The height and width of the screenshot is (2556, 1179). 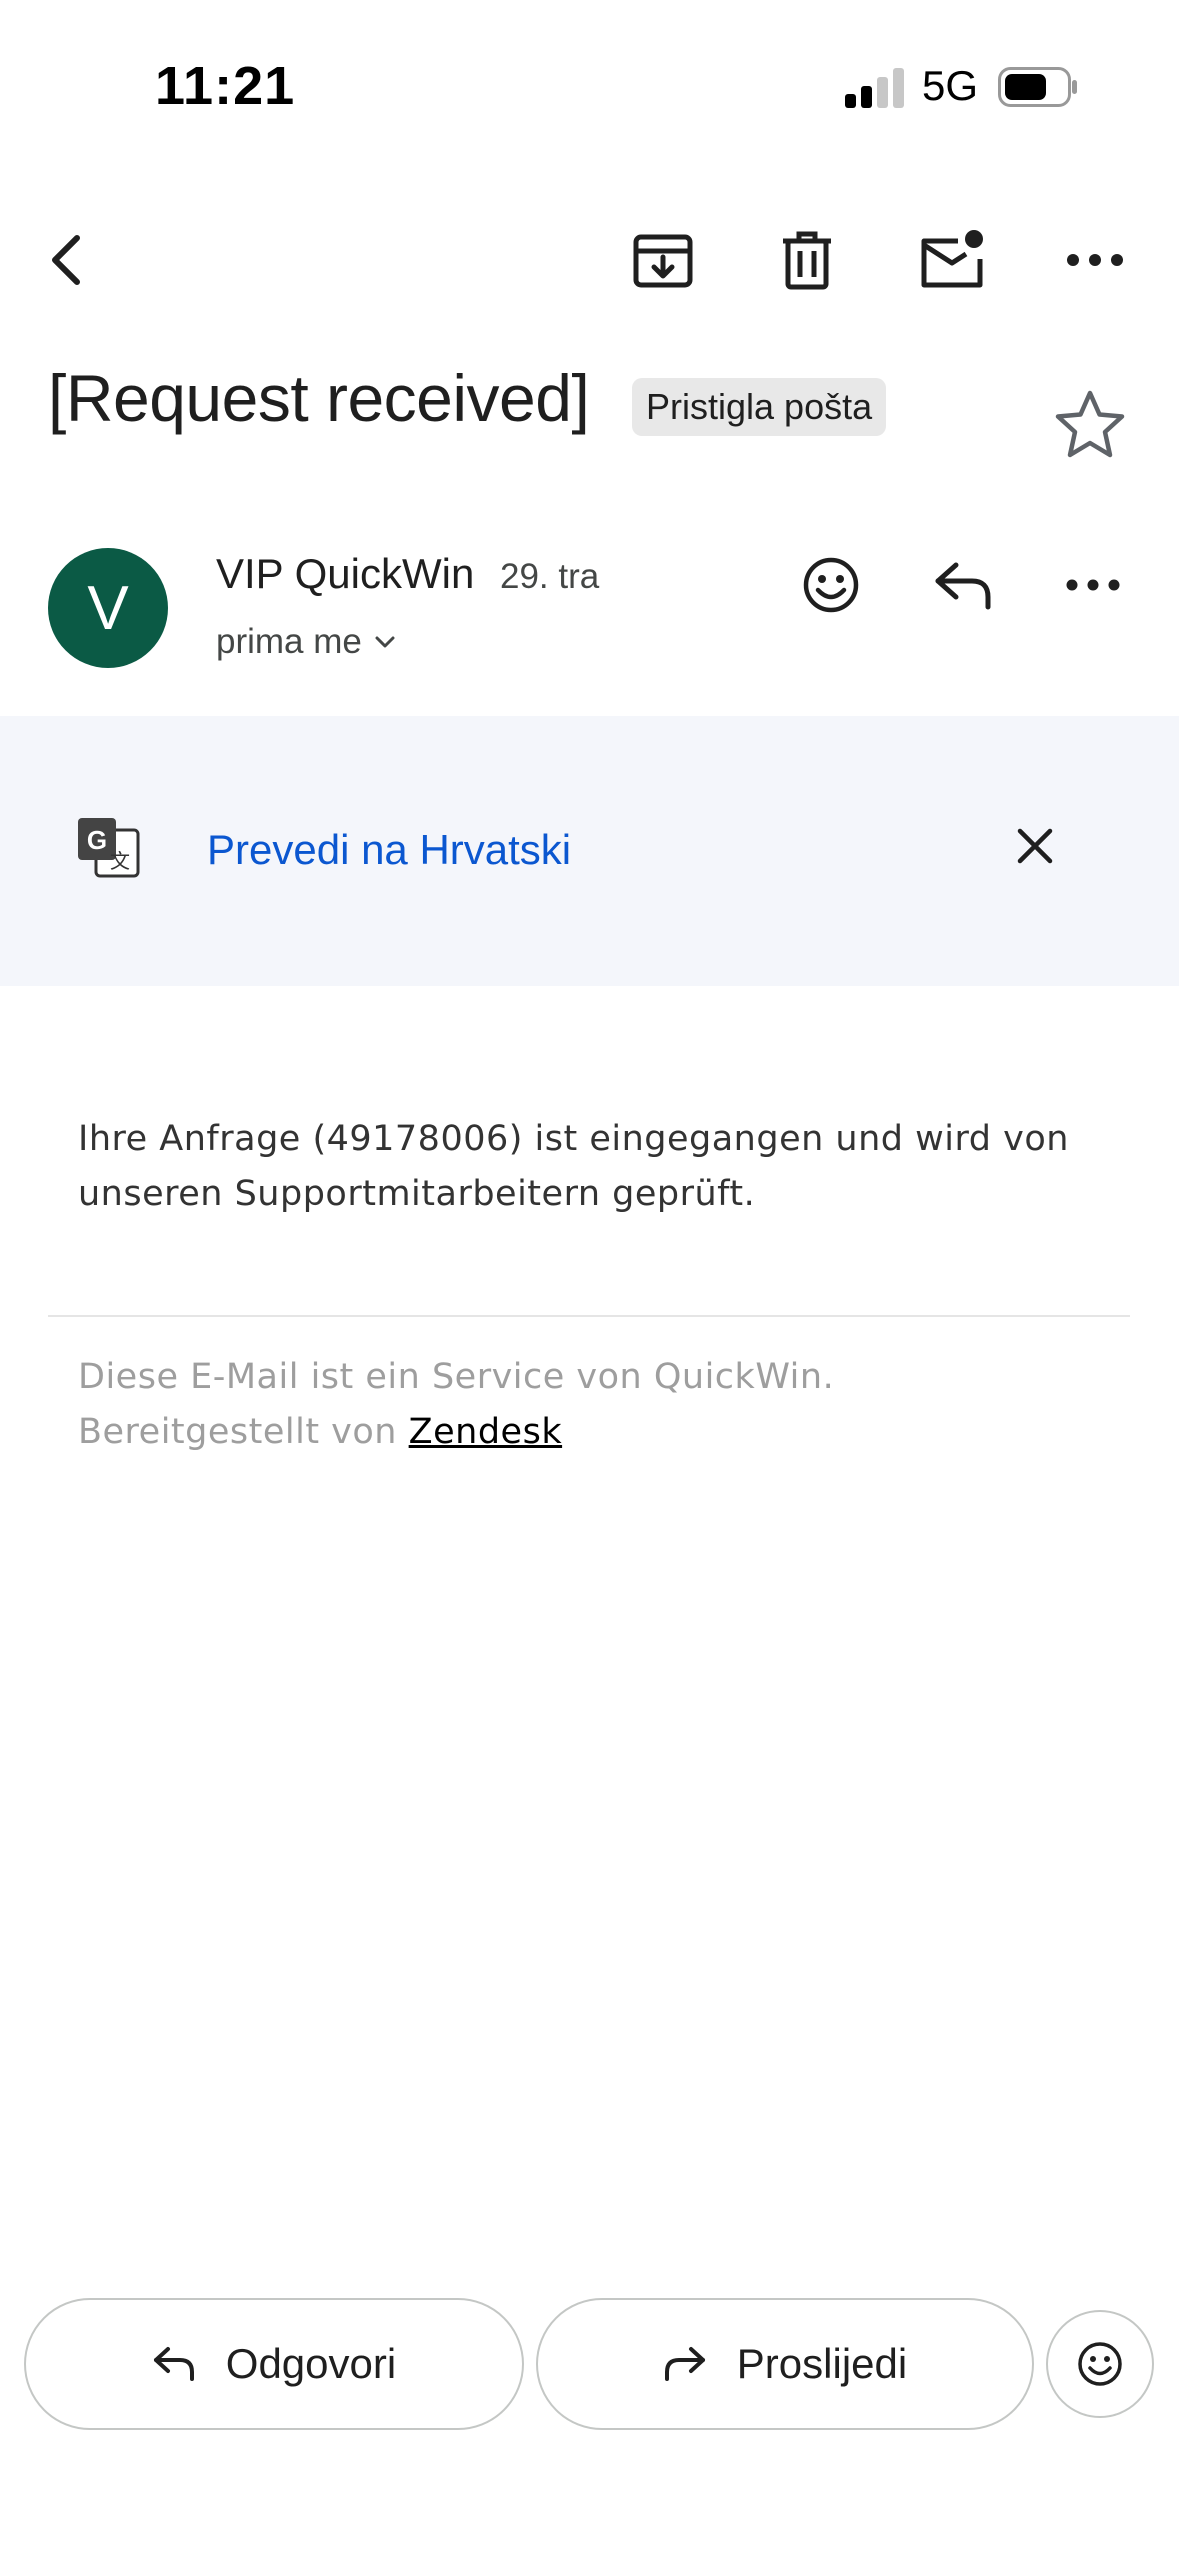 I want to click on avatar-letter: V, so click(x=108, y=608).